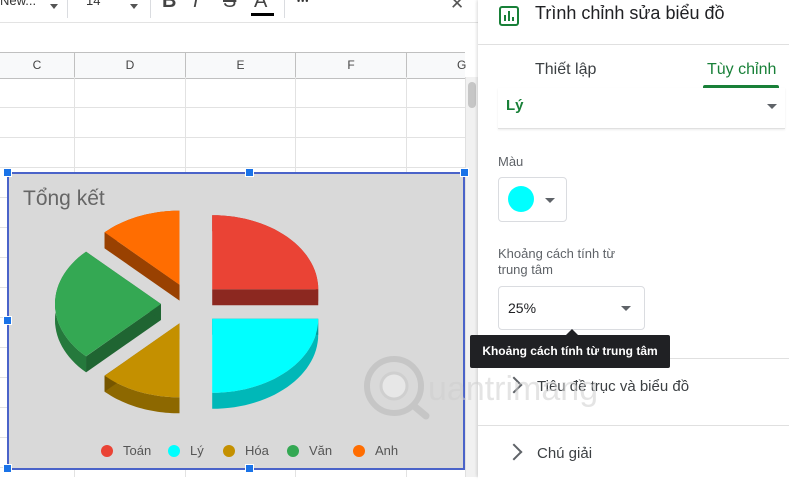 The height and width of the screenshot is (484, 789). I want to click on close-icon: ✕, so click(457, 7).